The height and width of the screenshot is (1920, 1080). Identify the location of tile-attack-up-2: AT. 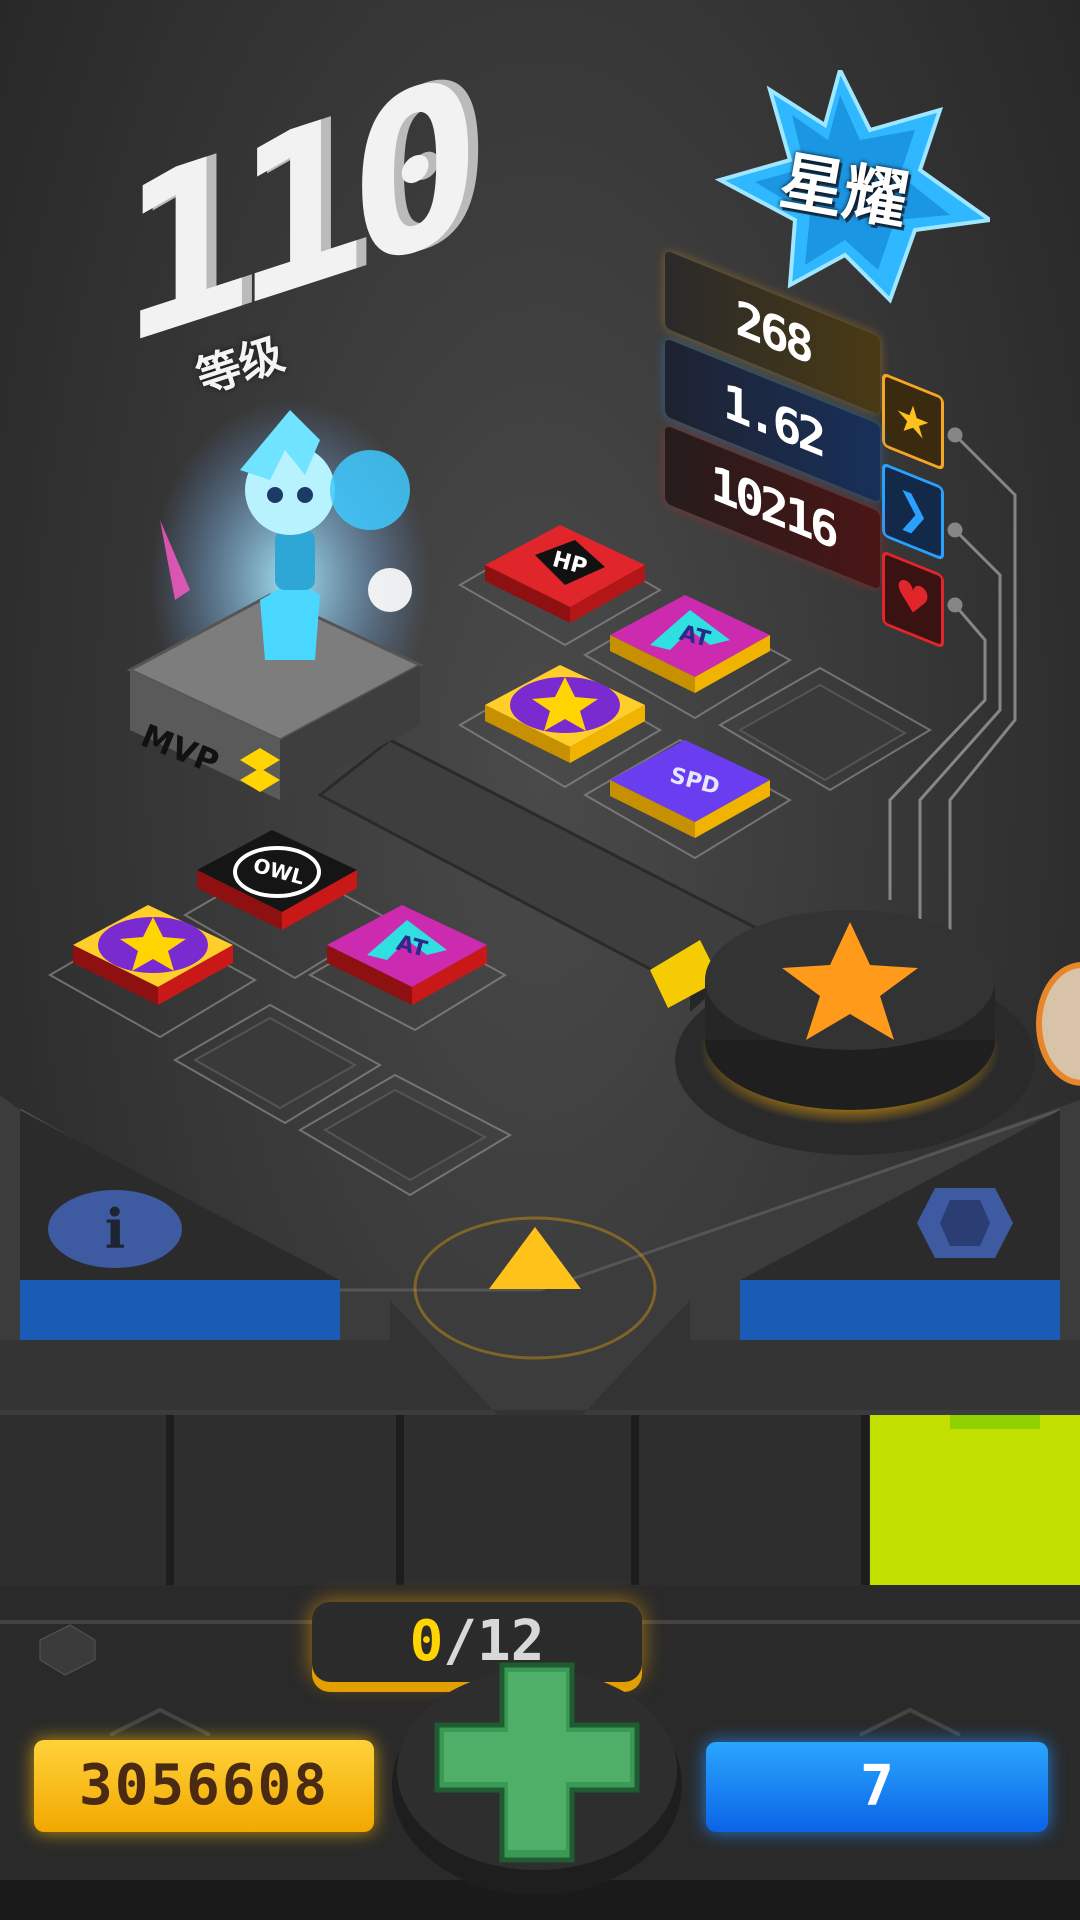
(407, 955).